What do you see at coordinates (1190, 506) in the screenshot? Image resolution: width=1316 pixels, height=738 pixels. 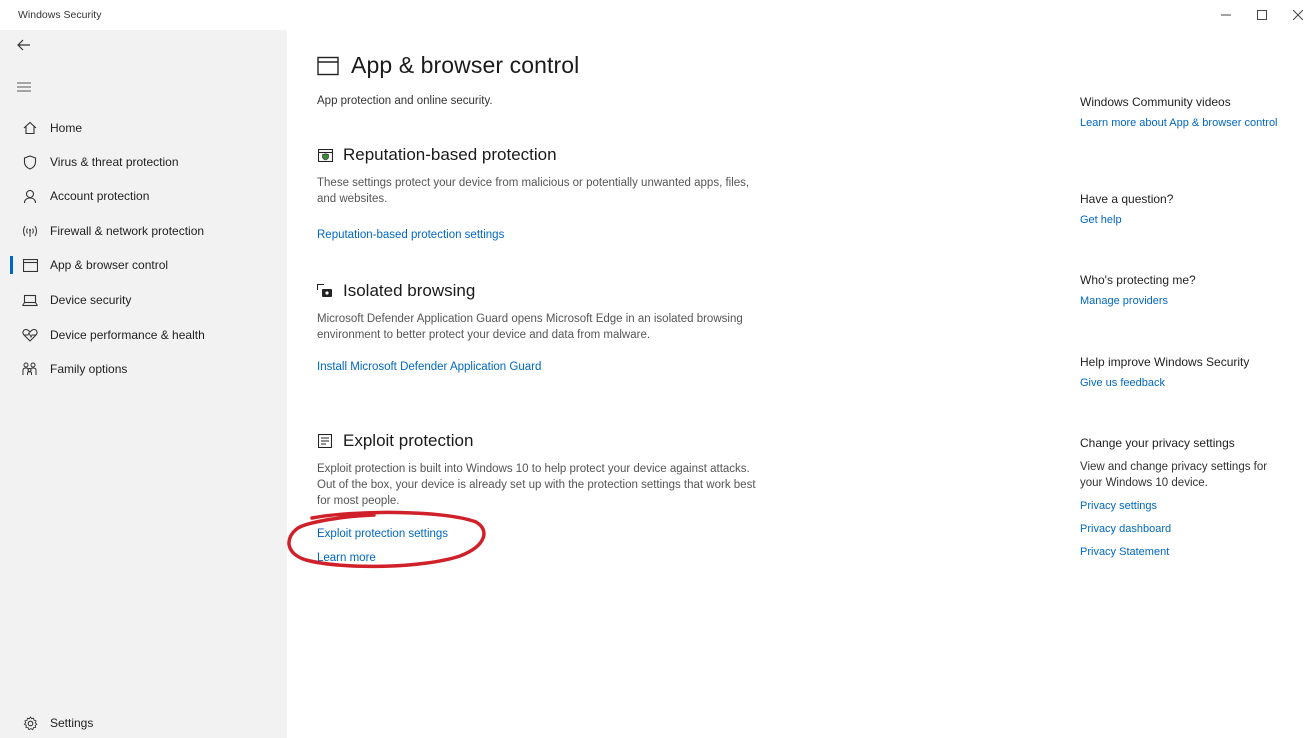 I see `privacy-settings-link: Privacy settings` at bounding box center [1190, 506].